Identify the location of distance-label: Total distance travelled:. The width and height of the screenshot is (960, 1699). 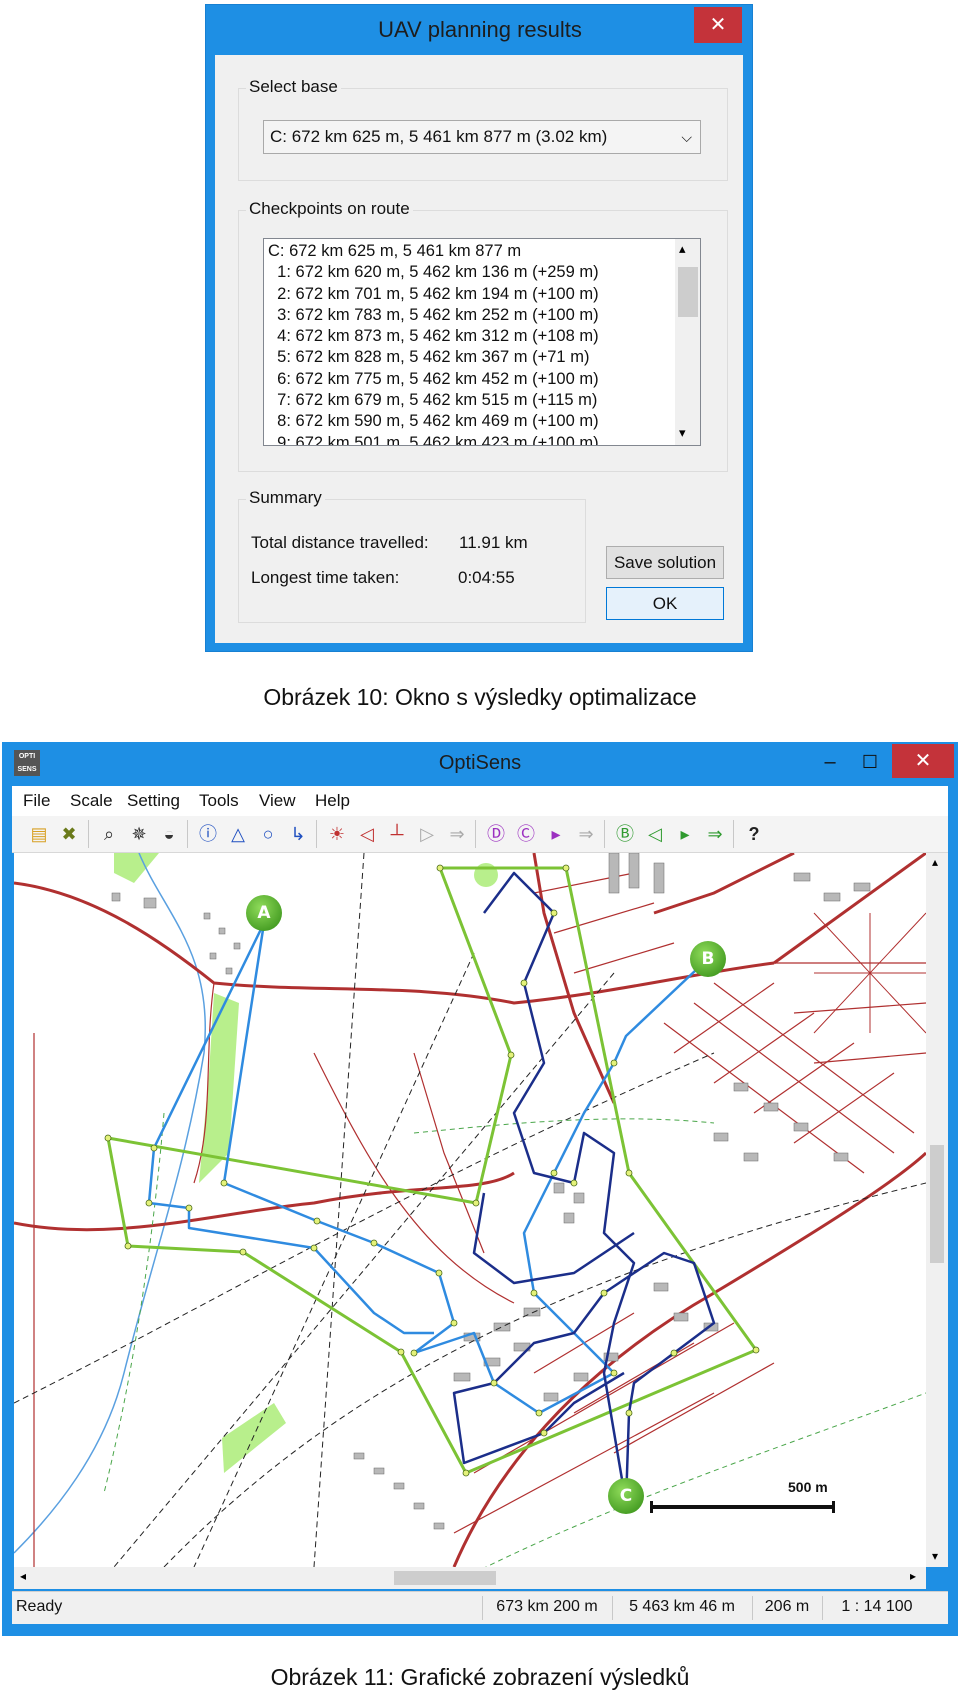
(340, 542).